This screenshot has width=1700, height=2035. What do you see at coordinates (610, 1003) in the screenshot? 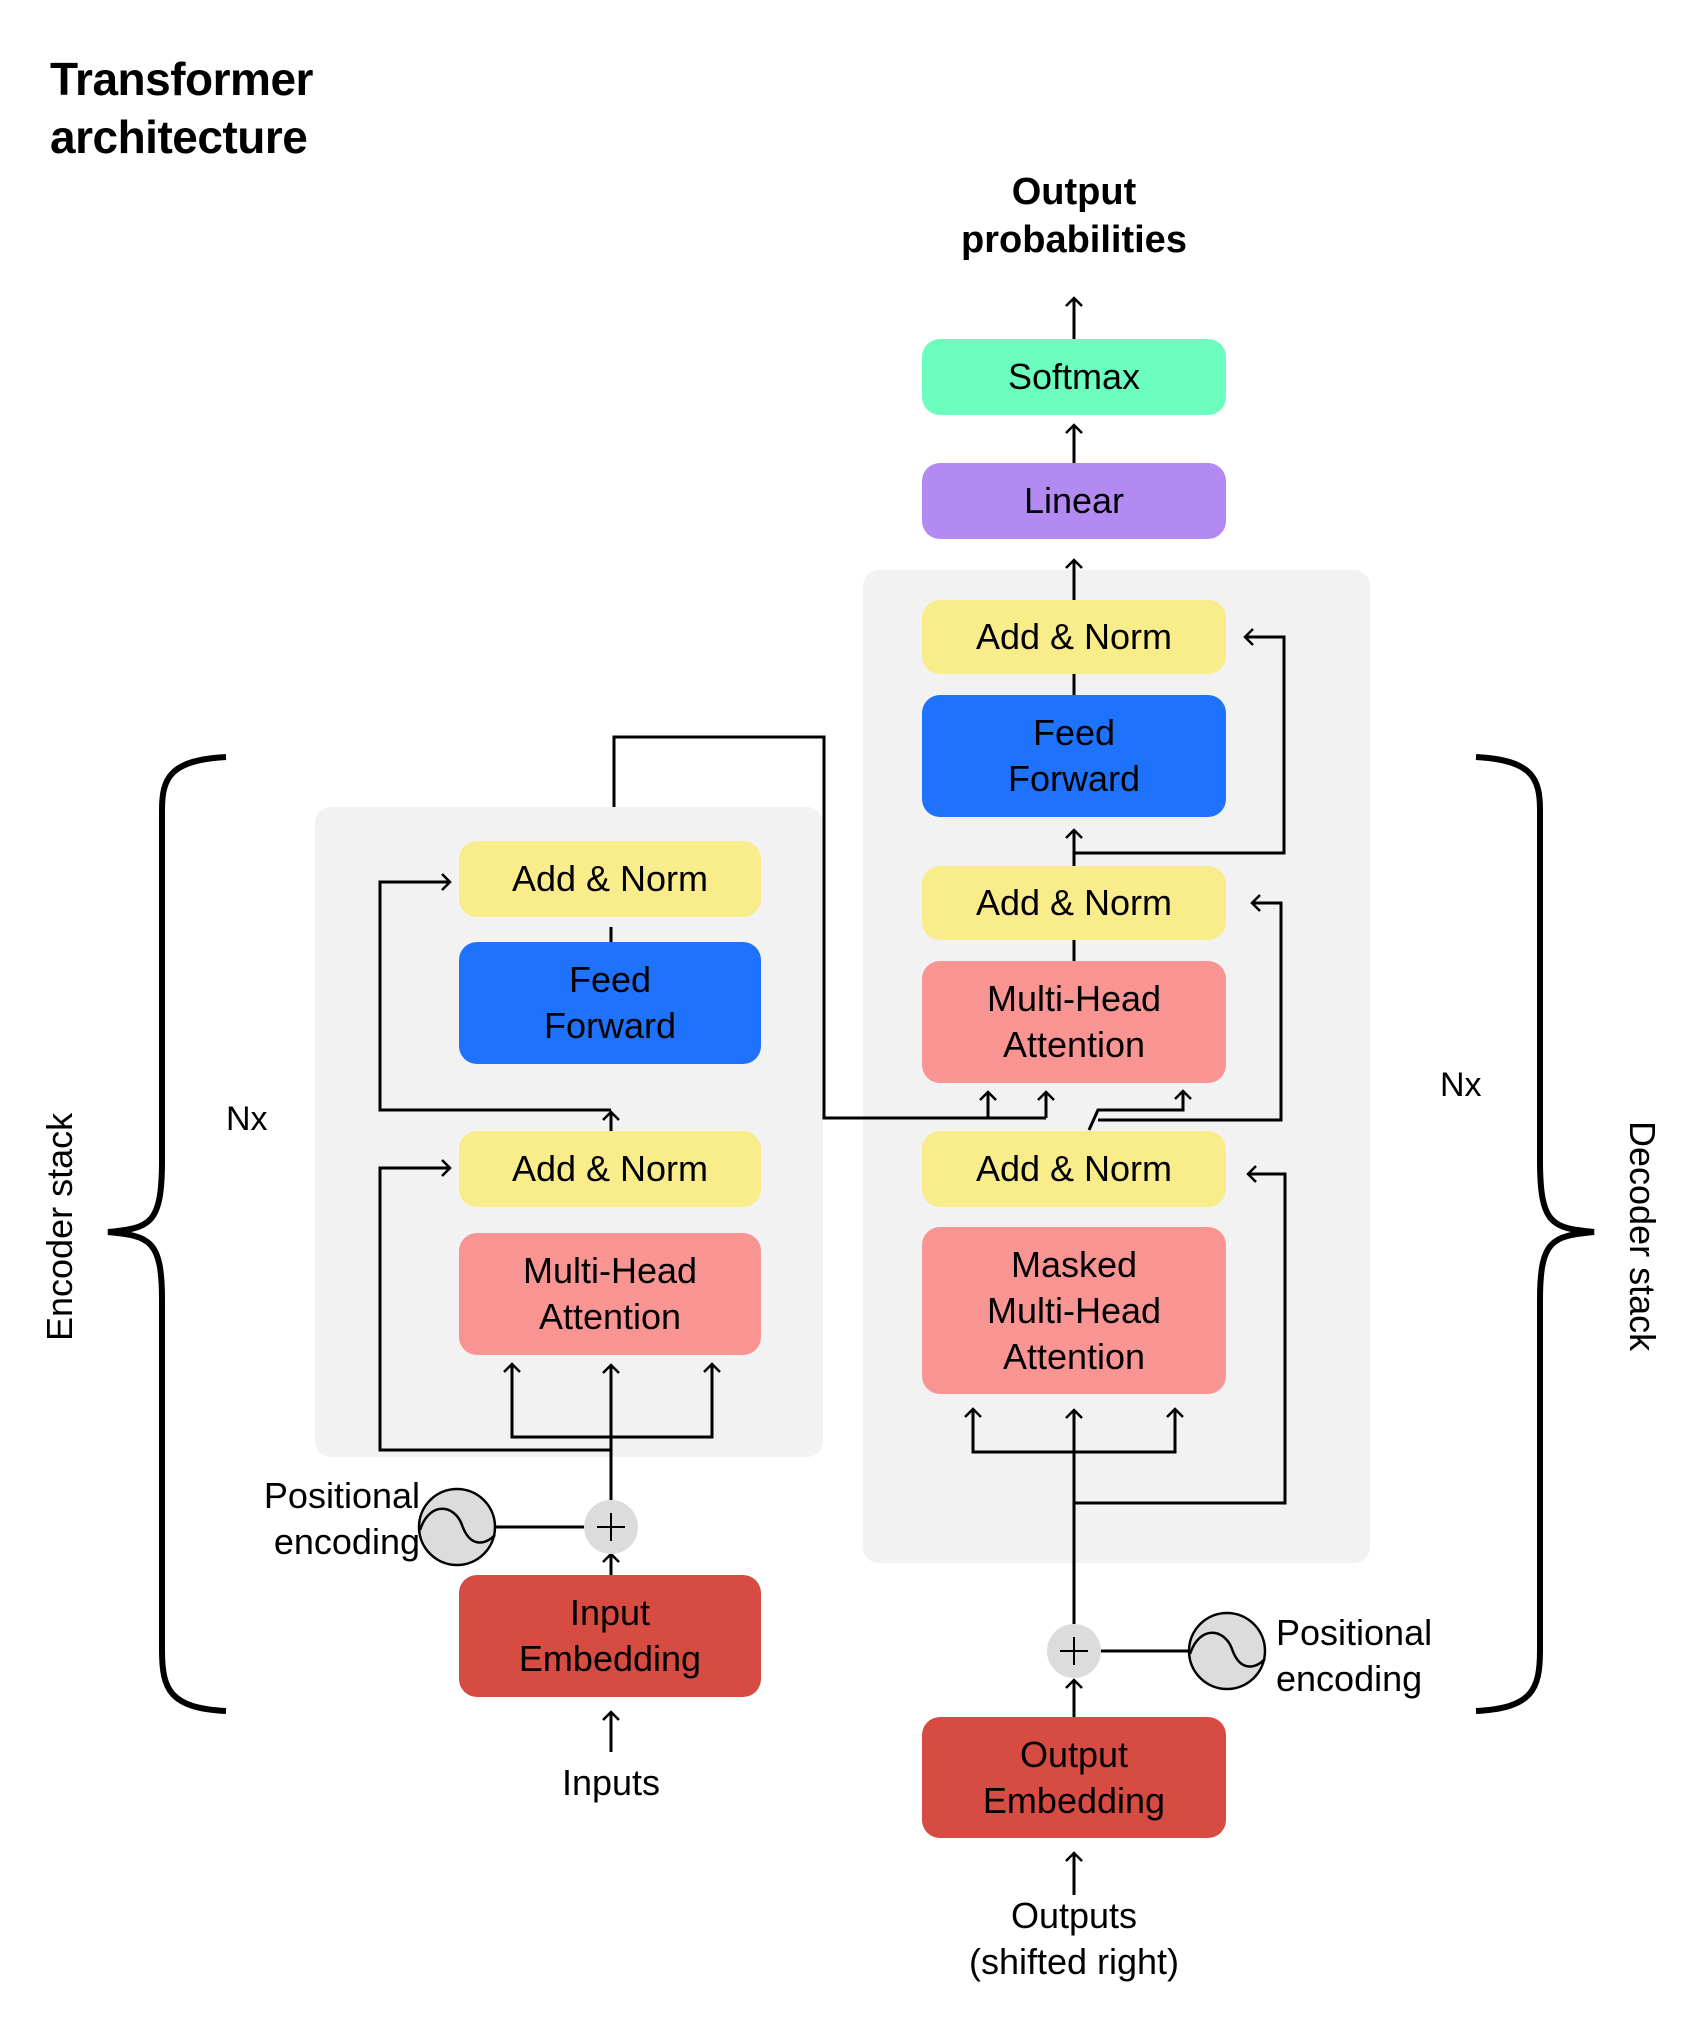
I see `encoder-feed-forward: Feed Forward` at bounding box center [610, 1003].